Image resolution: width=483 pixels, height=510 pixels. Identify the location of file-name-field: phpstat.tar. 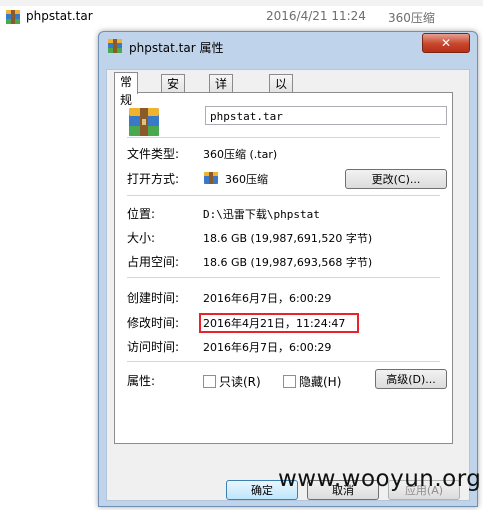
(326, 115).